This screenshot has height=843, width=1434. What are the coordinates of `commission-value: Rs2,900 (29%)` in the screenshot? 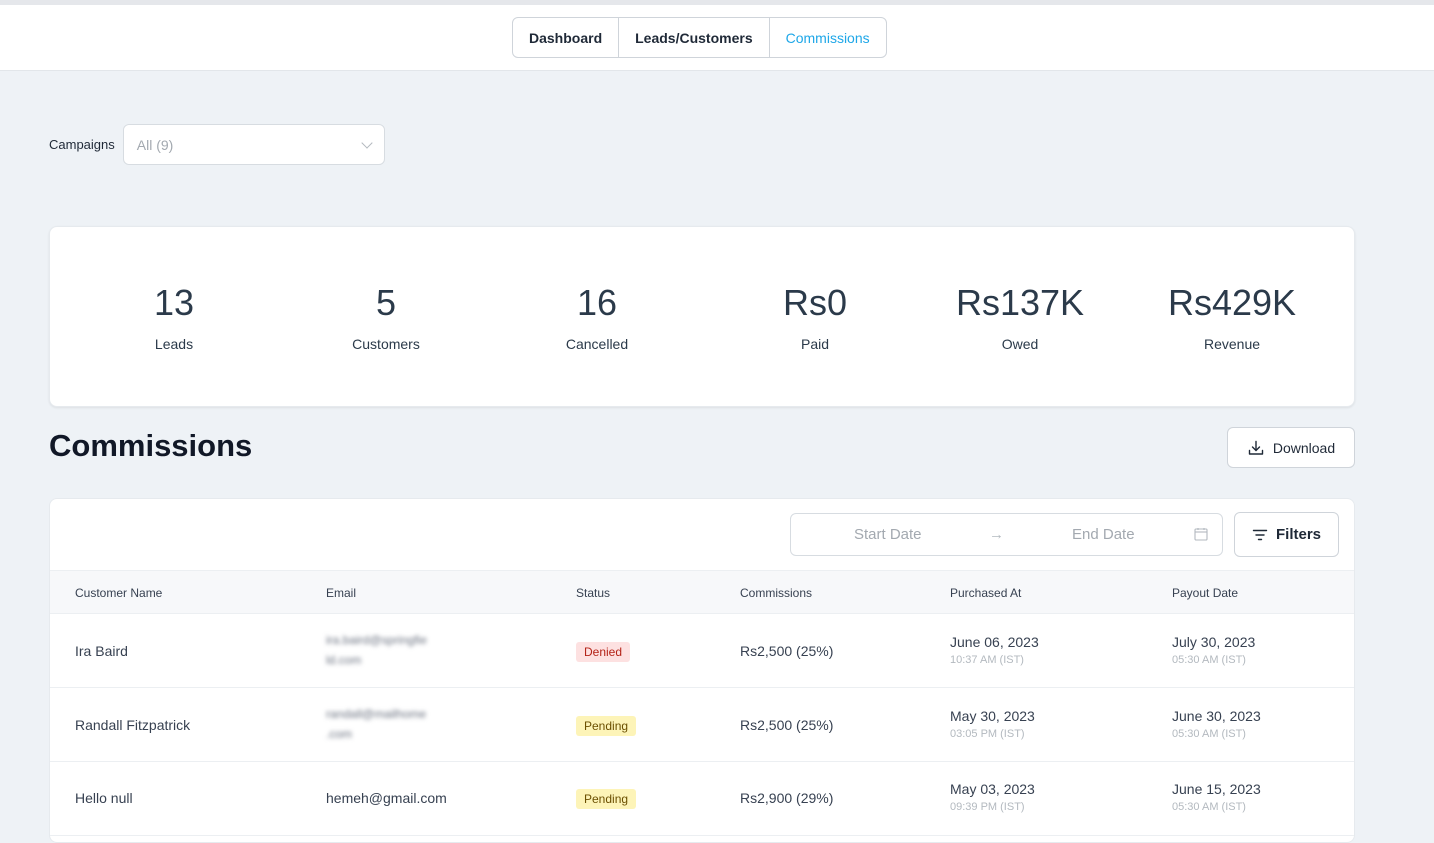 It's located at (787, 798).